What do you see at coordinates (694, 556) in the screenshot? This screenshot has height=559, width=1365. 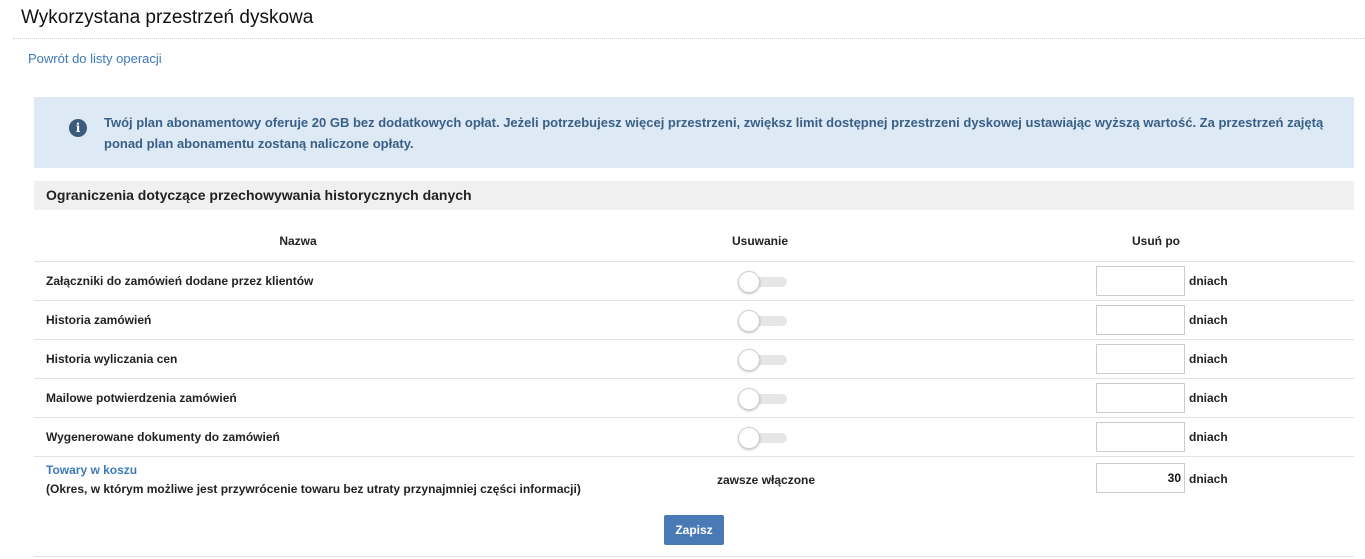 I see `bottom-divider` at bounding box center [694, 556].